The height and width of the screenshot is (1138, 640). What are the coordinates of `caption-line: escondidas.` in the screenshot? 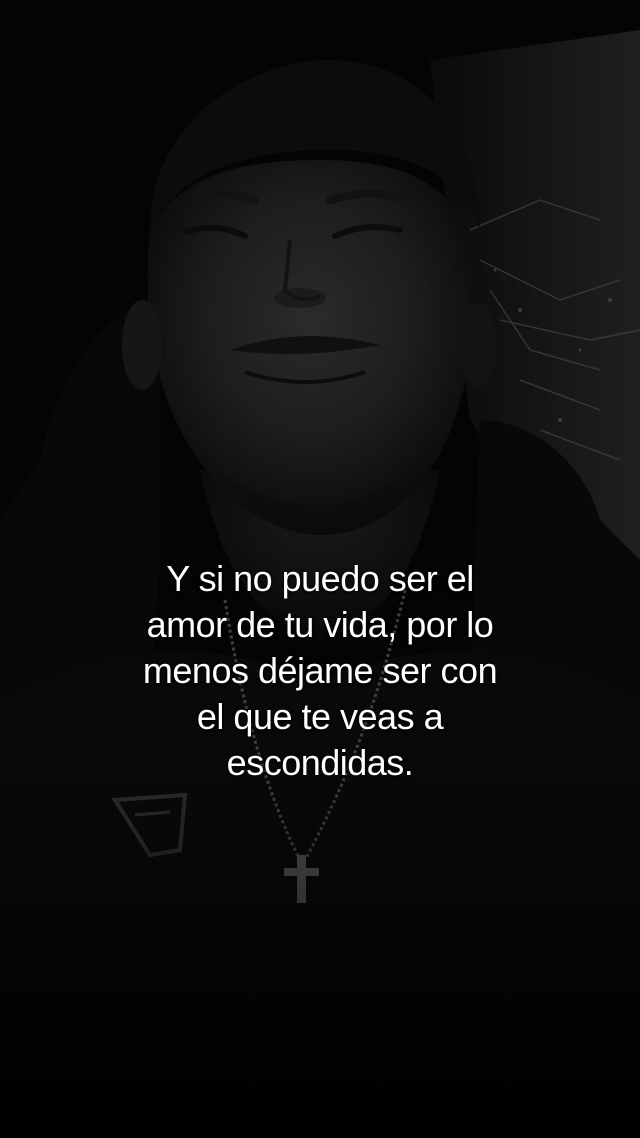 It's located at (320, 762).